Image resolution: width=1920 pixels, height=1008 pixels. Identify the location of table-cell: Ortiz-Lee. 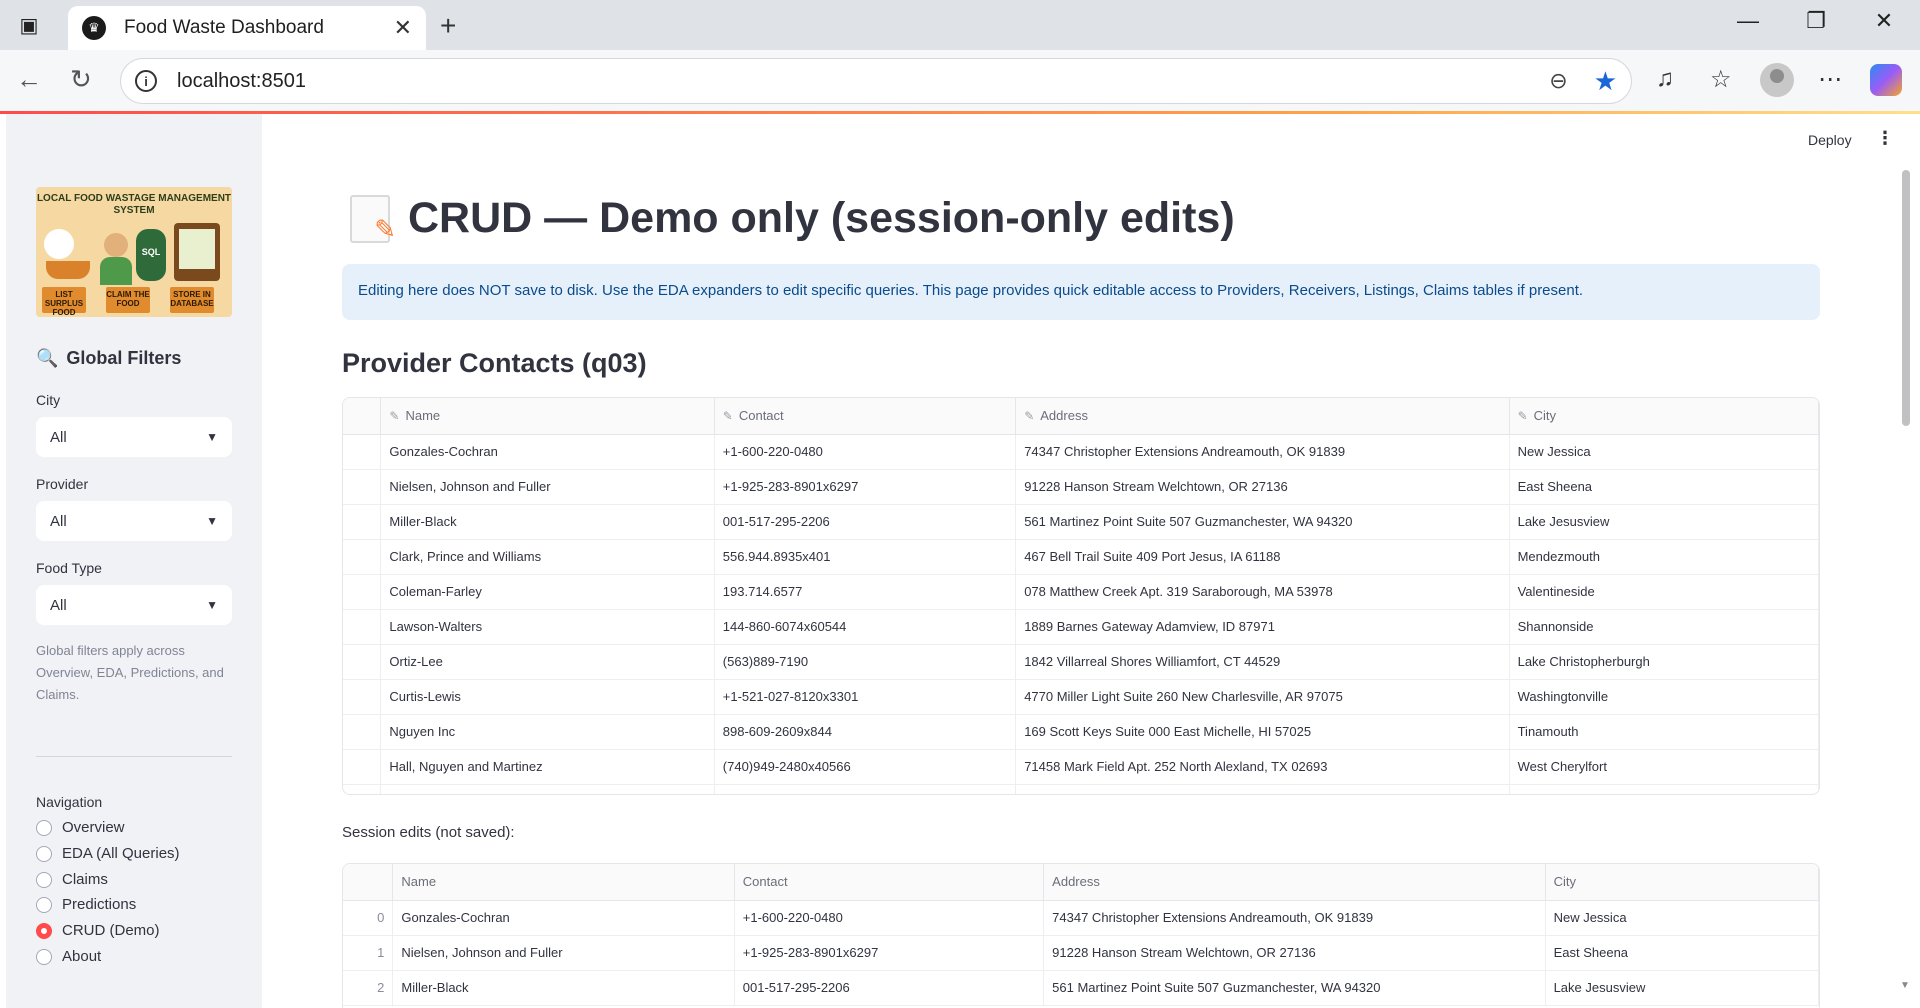
(547, 662).